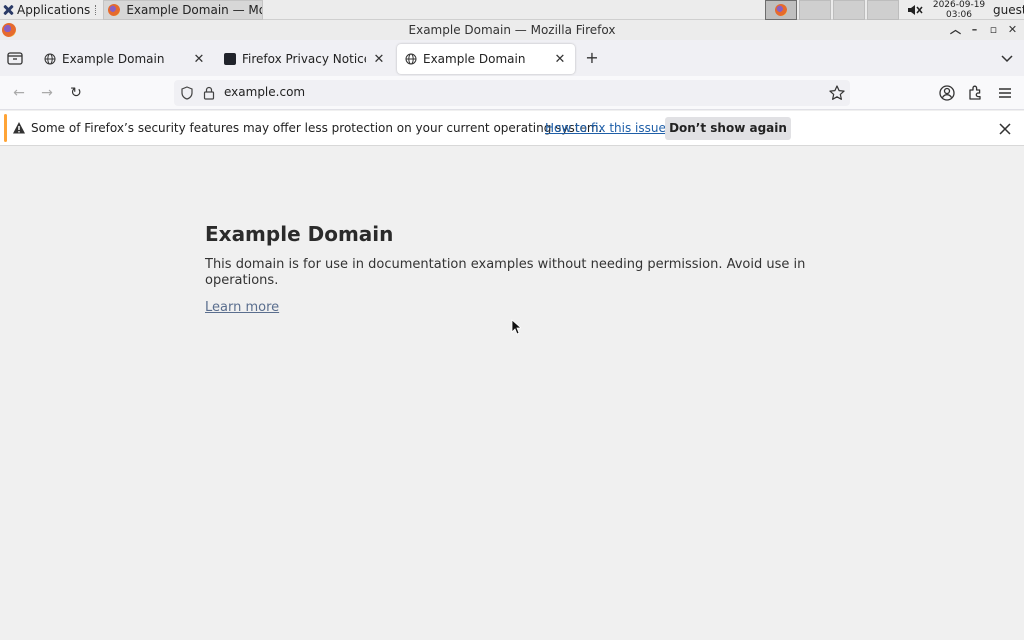 The image size is (1024, 640). Describe the element at coordinates (230, 59) in the screenshot. I see `dark-square-icon` at that location.